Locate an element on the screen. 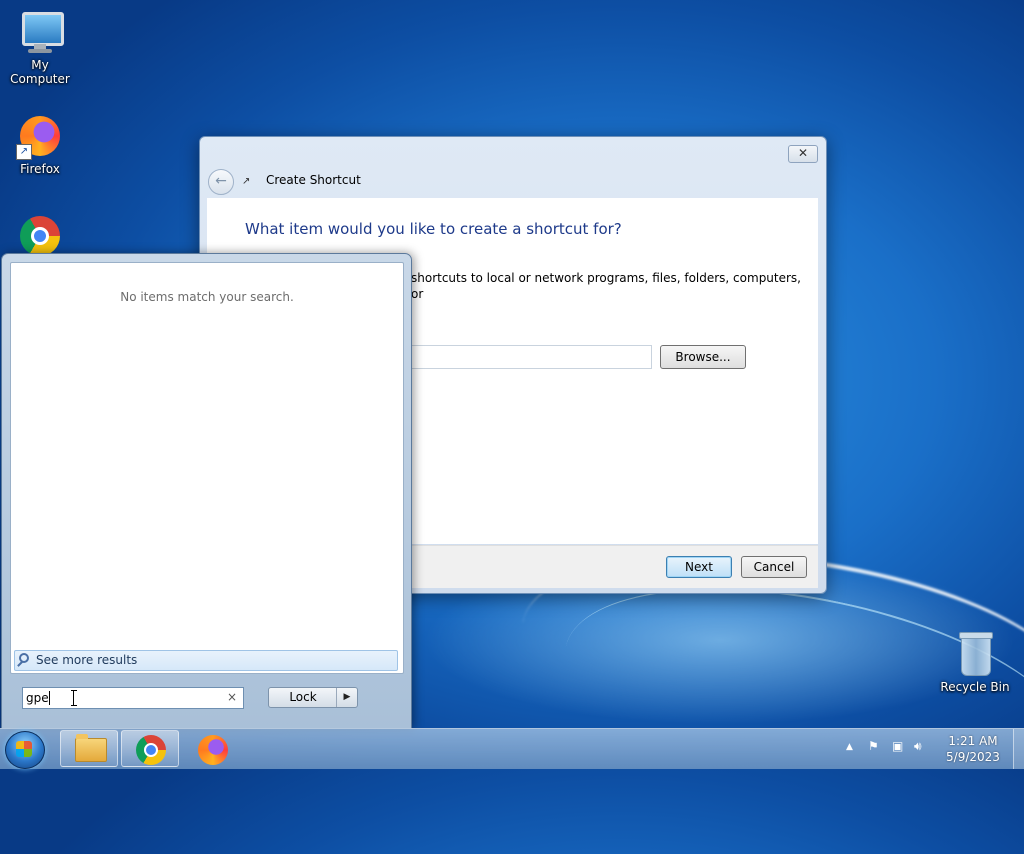  start-search-box: × is located at coordinates (133, 698).